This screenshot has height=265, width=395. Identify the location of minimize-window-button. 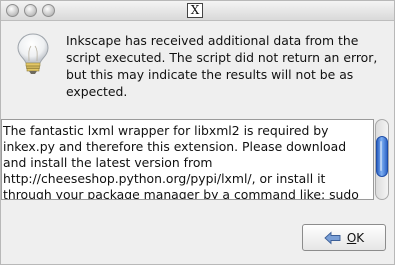
(30, 10).